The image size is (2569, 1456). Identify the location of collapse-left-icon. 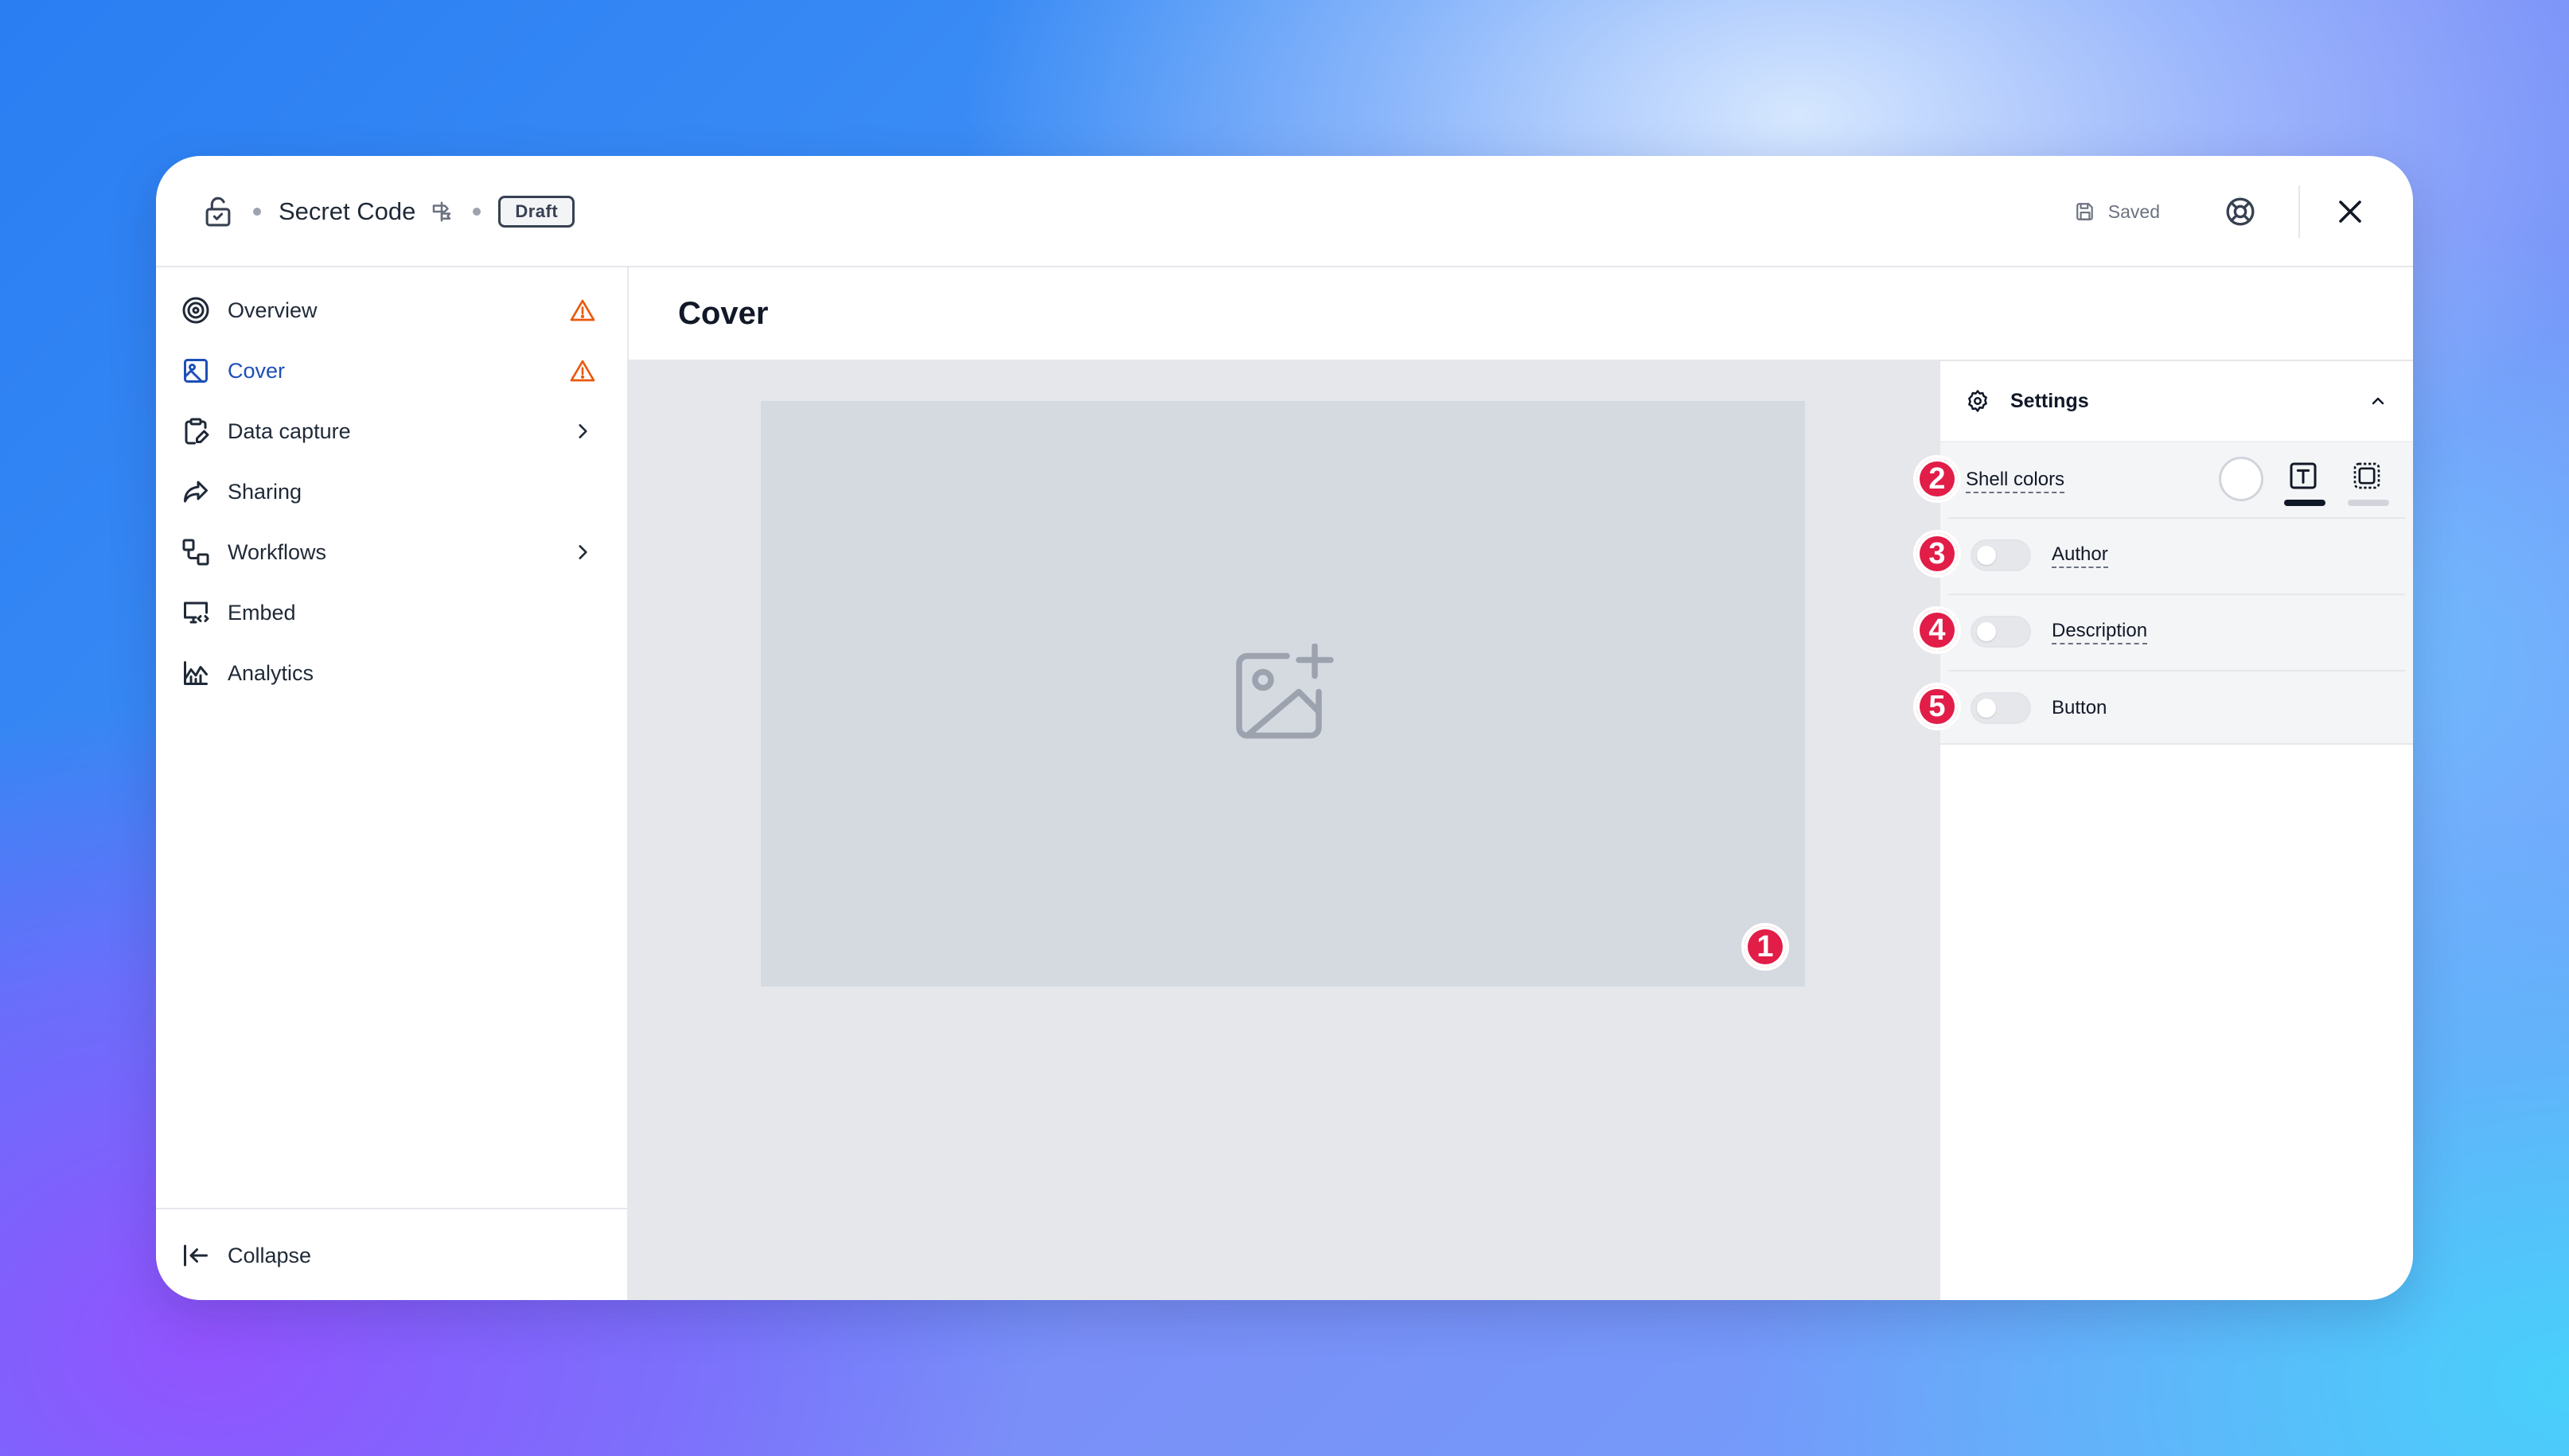
(195, 1255).